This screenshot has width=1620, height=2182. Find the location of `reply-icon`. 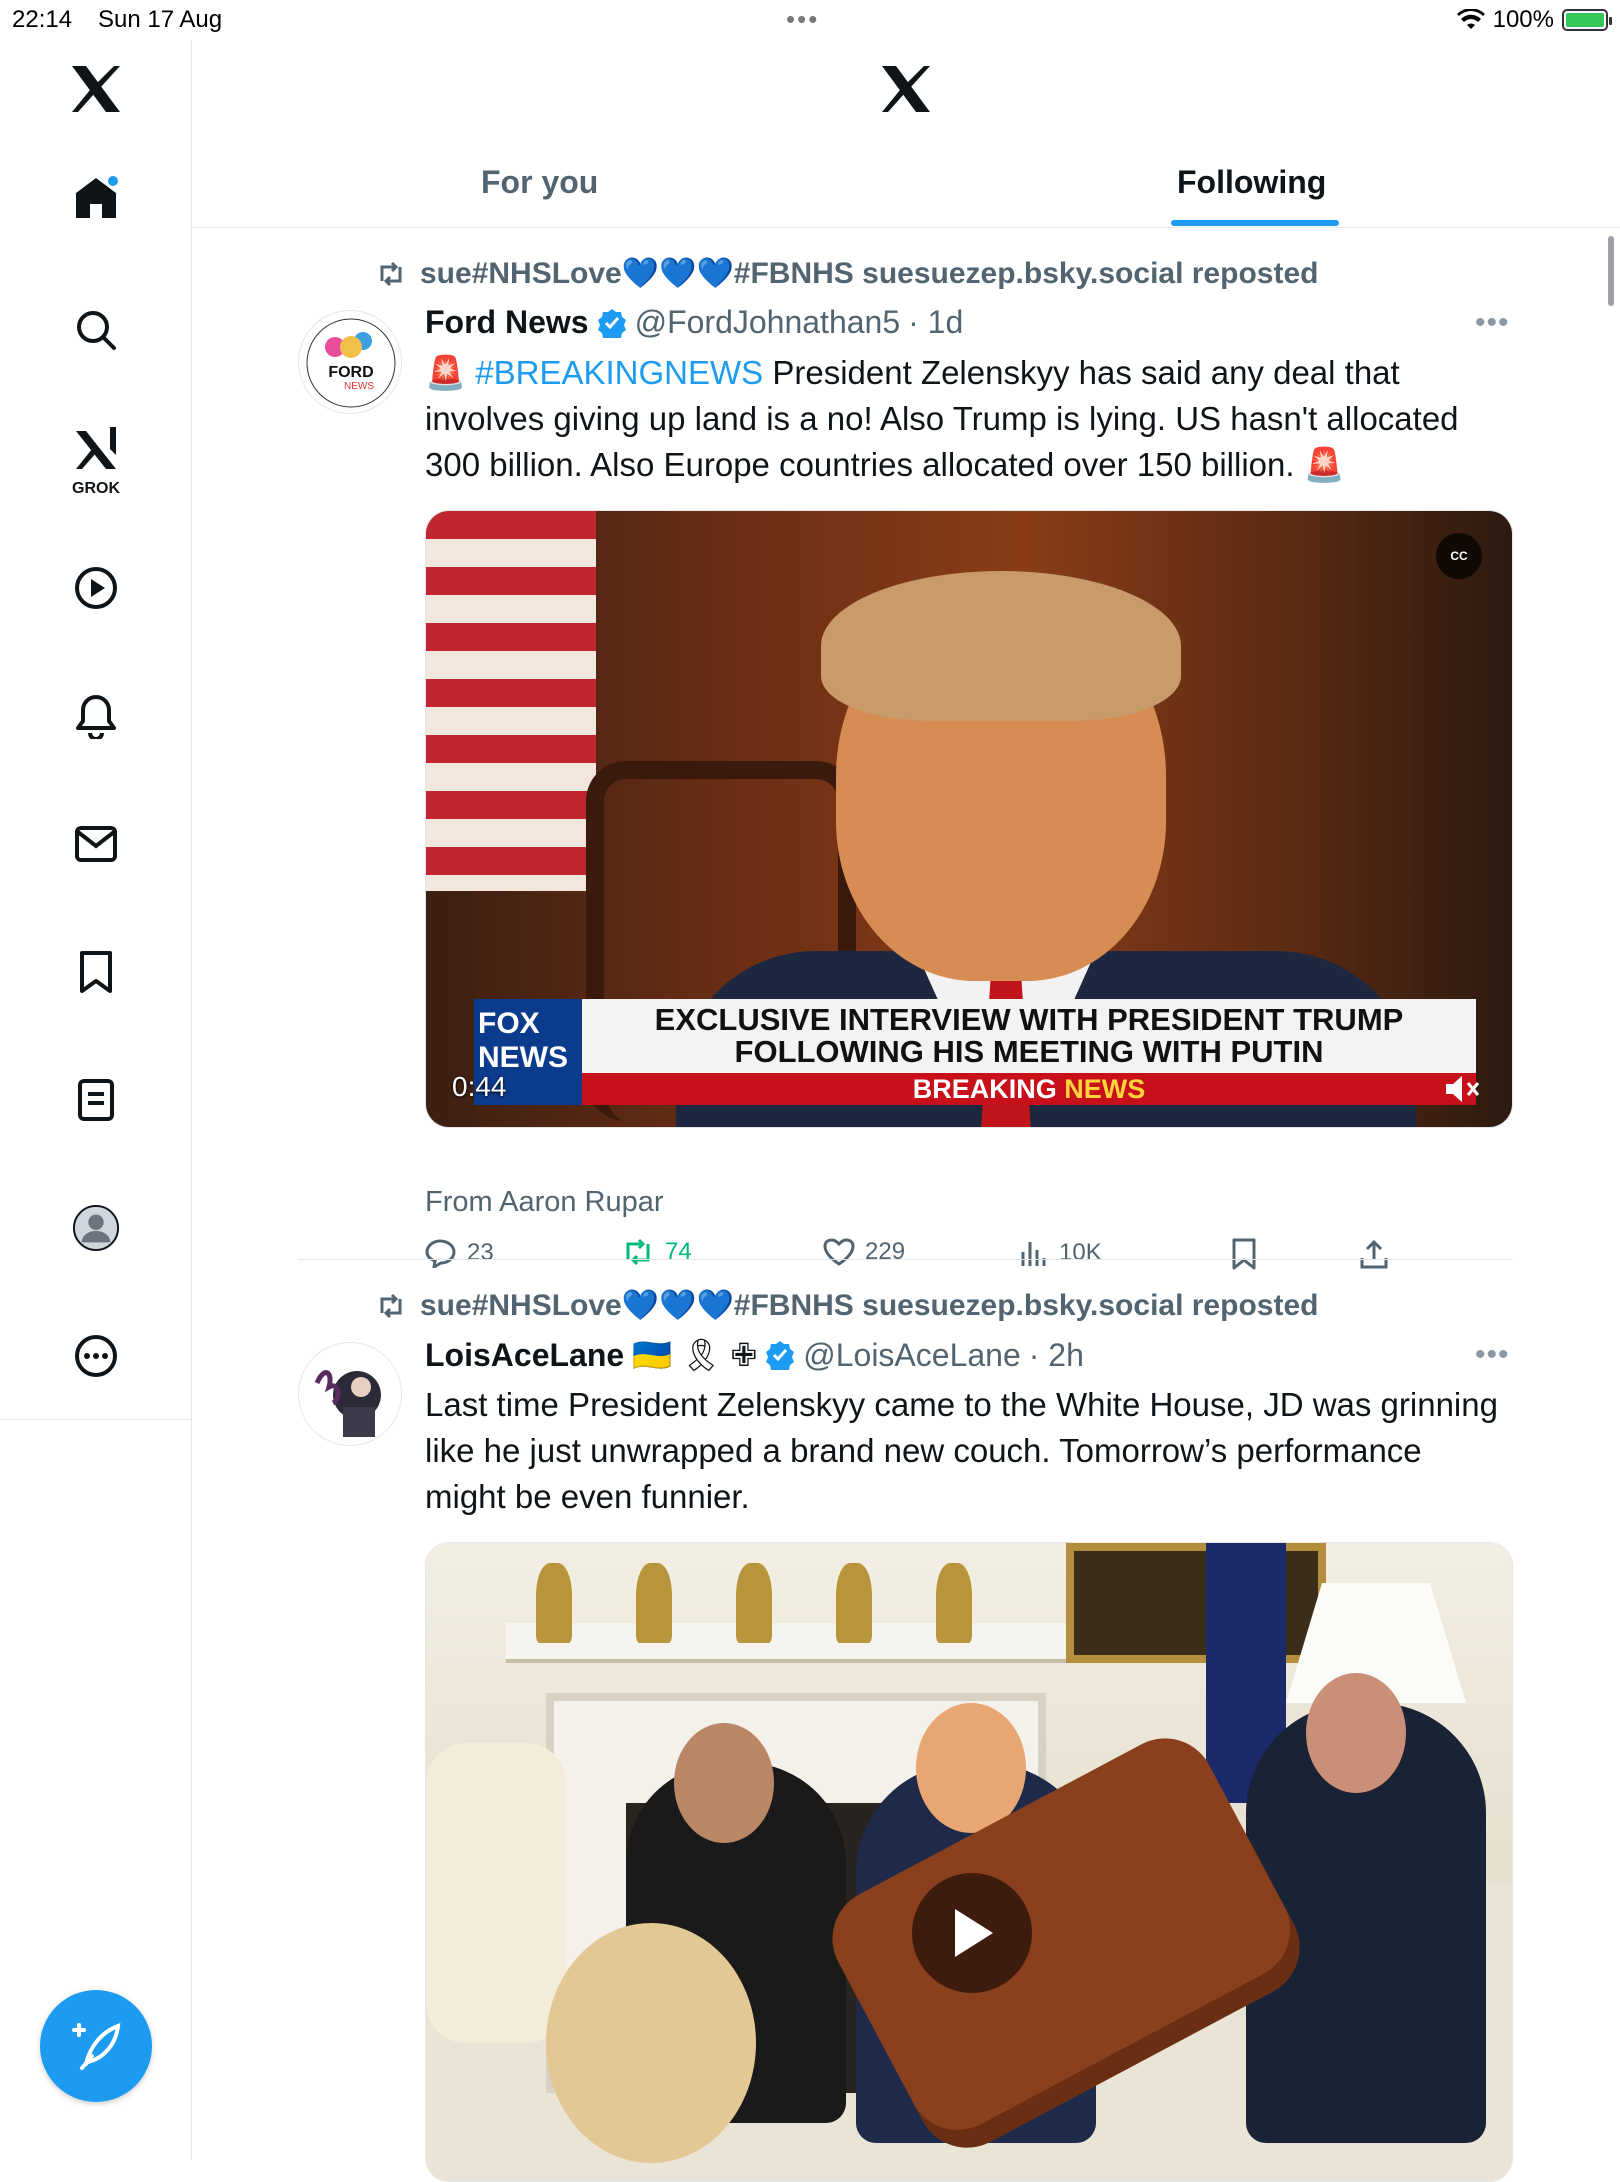

reply-icon is located at coordinates (440, 1253).